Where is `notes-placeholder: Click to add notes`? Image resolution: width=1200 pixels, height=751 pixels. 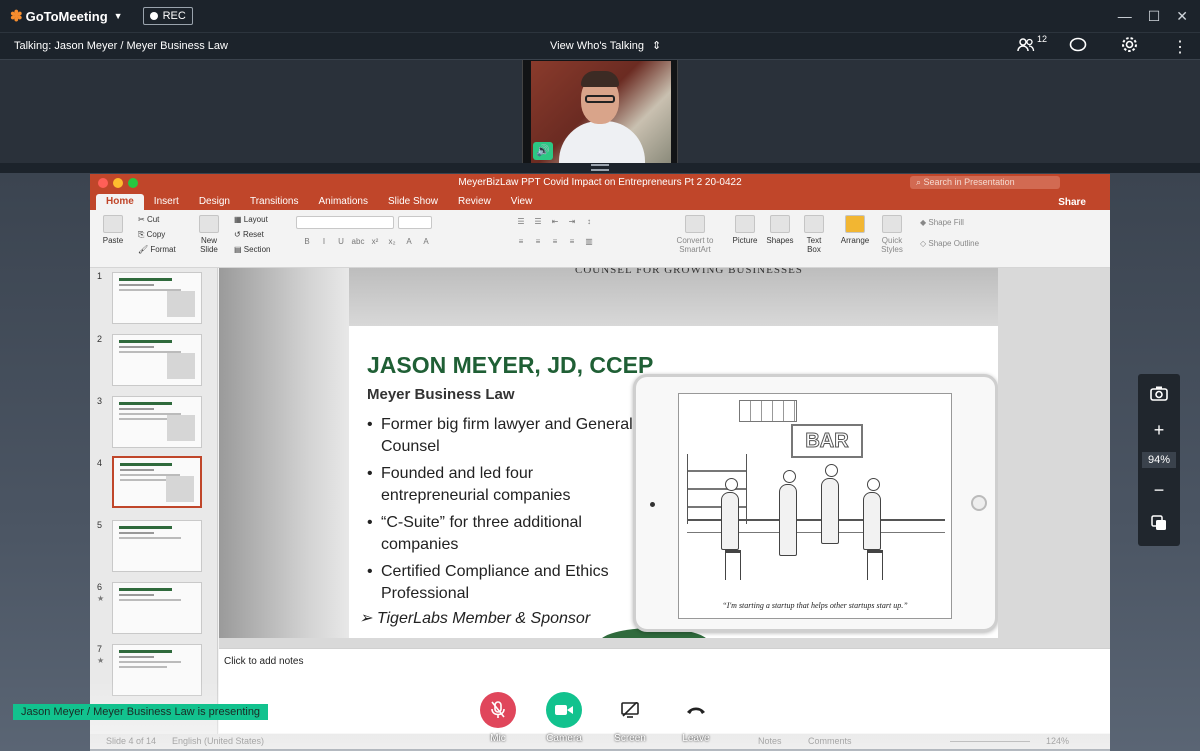 notes-placeholder: Click to add notes is located at coordinates (264, 661).